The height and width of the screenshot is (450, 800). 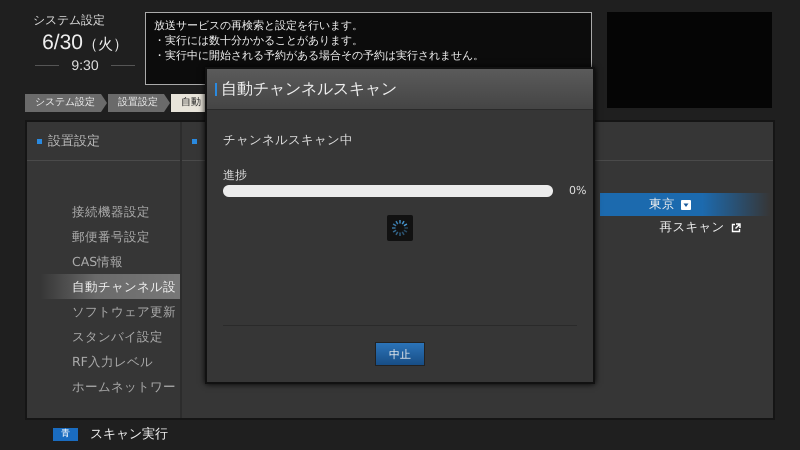 I want to click on description-line: ・実行中に開始される予約がある場合その予約は実行されません。, so click(x=319, y=55).